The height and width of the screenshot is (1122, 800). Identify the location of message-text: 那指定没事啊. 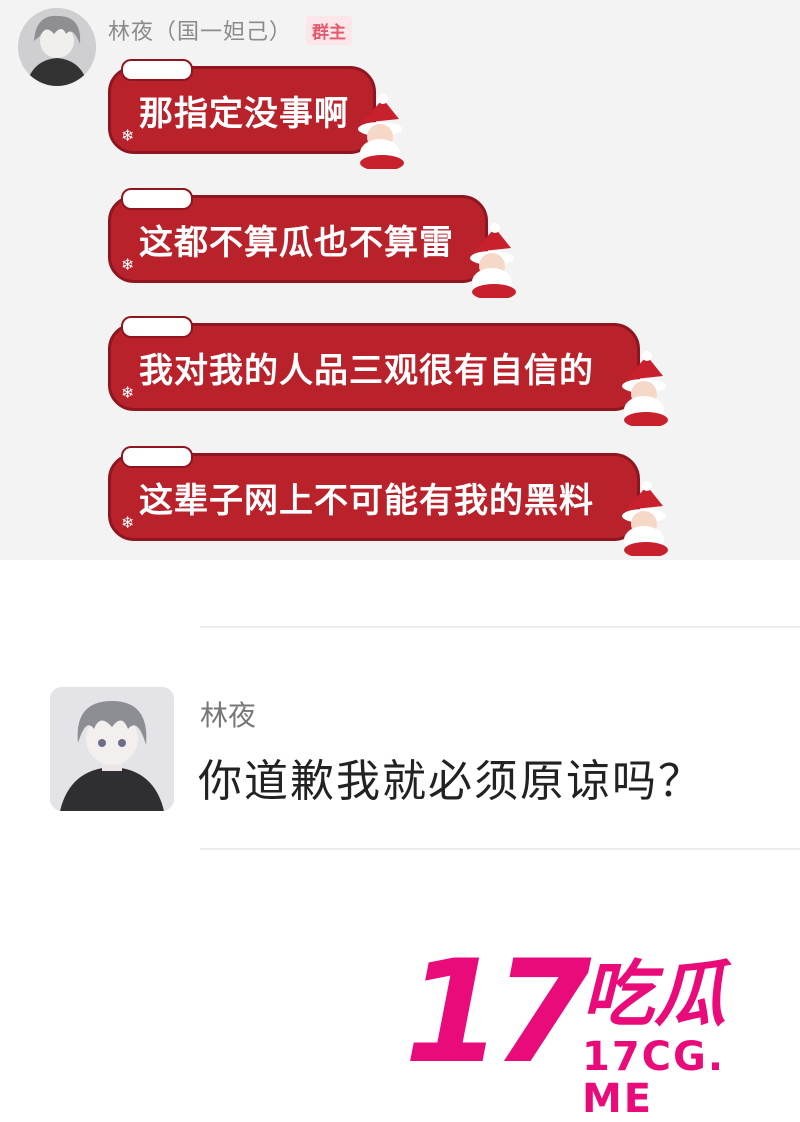
(244, 113).